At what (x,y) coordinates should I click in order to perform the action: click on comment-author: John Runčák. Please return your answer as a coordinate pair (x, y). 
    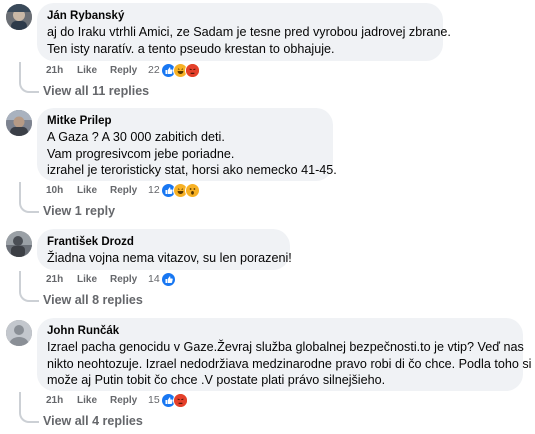
    Looking at the image, I should click on (280, 331).